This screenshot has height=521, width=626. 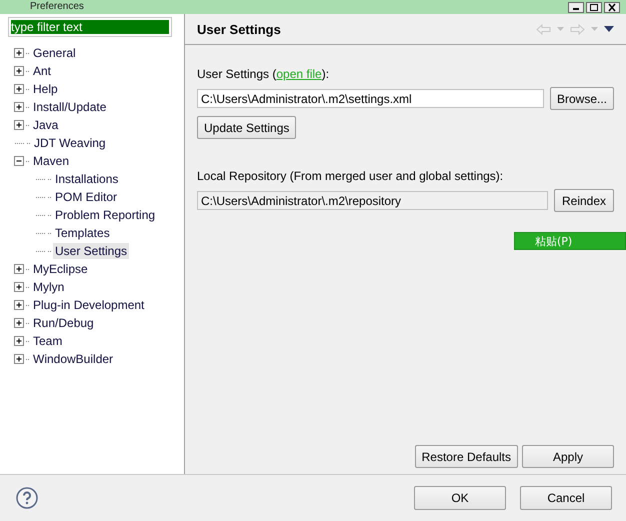 I want to click on tree-item: POM Editor, so click(x=86, y=197).